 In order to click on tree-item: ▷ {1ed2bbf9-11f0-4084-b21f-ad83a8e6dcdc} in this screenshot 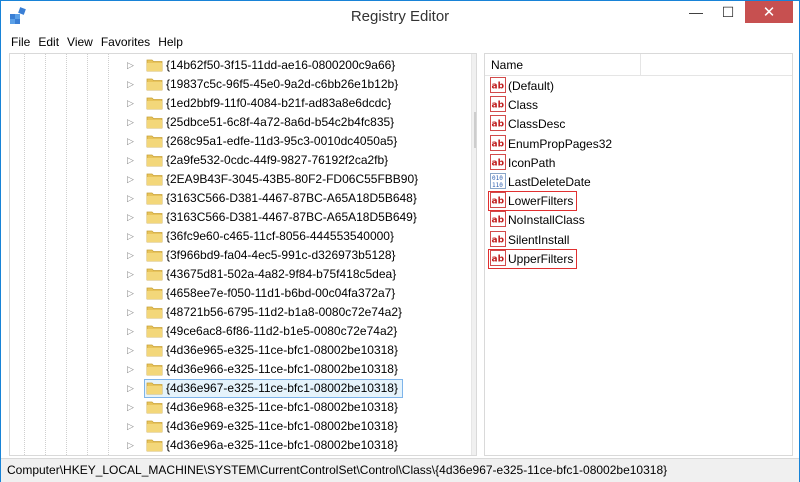, I will do `click(237, 103)`.